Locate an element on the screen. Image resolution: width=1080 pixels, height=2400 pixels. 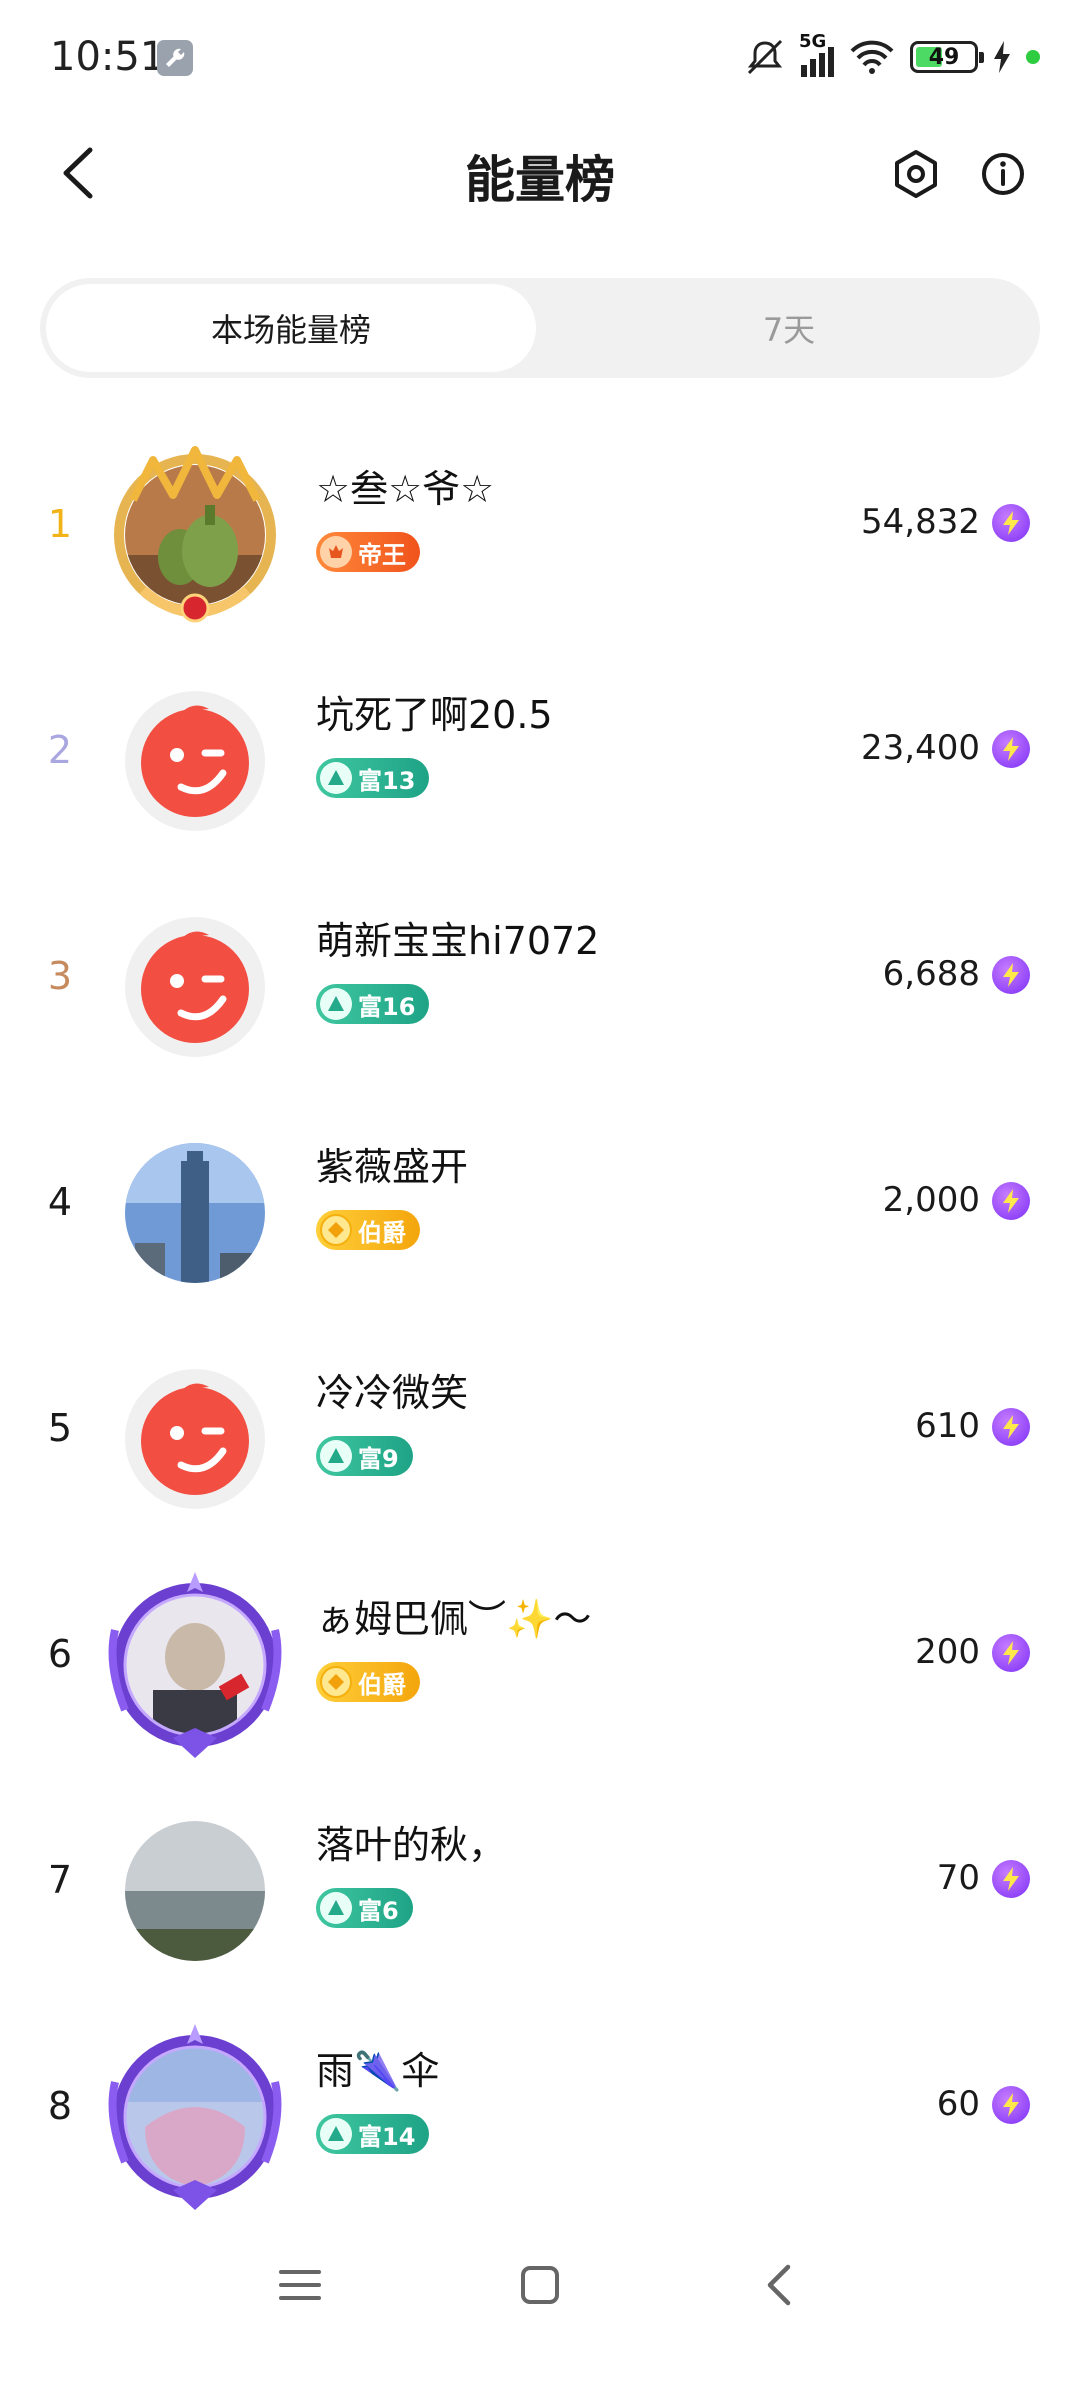
system-back-button is located at coordinates (780, 2285).